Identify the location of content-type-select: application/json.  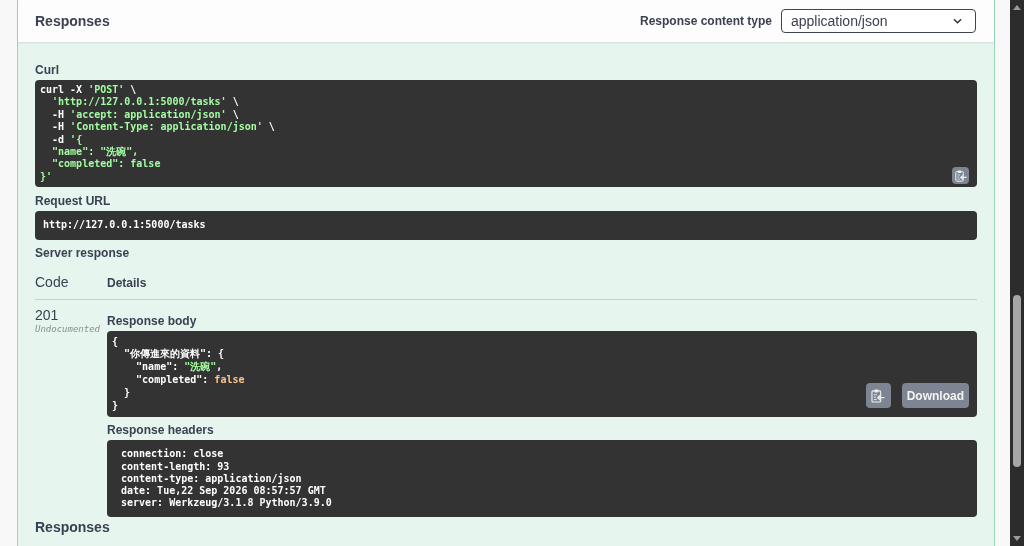
(878, 21).